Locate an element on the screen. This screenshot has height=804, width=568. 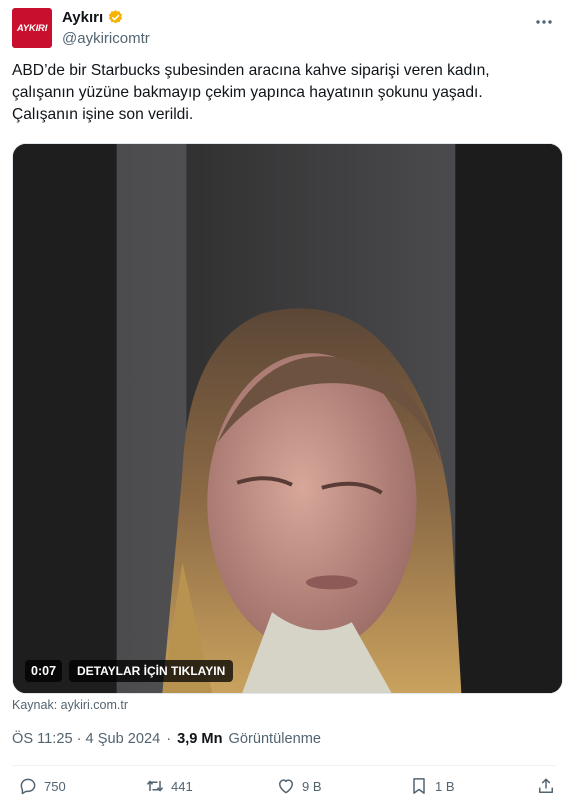
more-options-button is located at coordinates (544, 22).